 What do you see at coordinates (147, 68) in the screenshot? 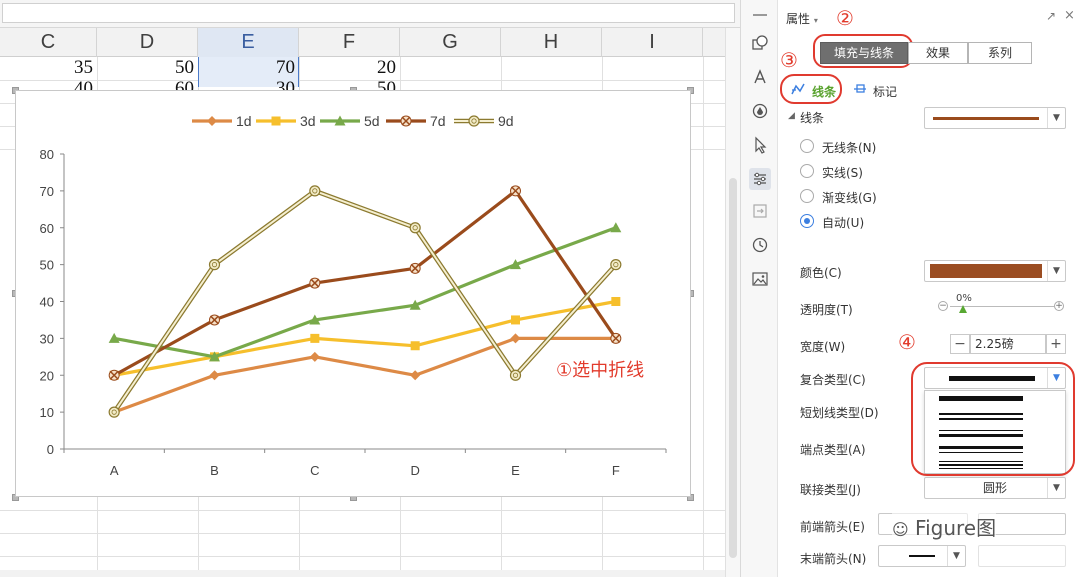
I see `cell-d1: 50` at bounding box center [147, 68].